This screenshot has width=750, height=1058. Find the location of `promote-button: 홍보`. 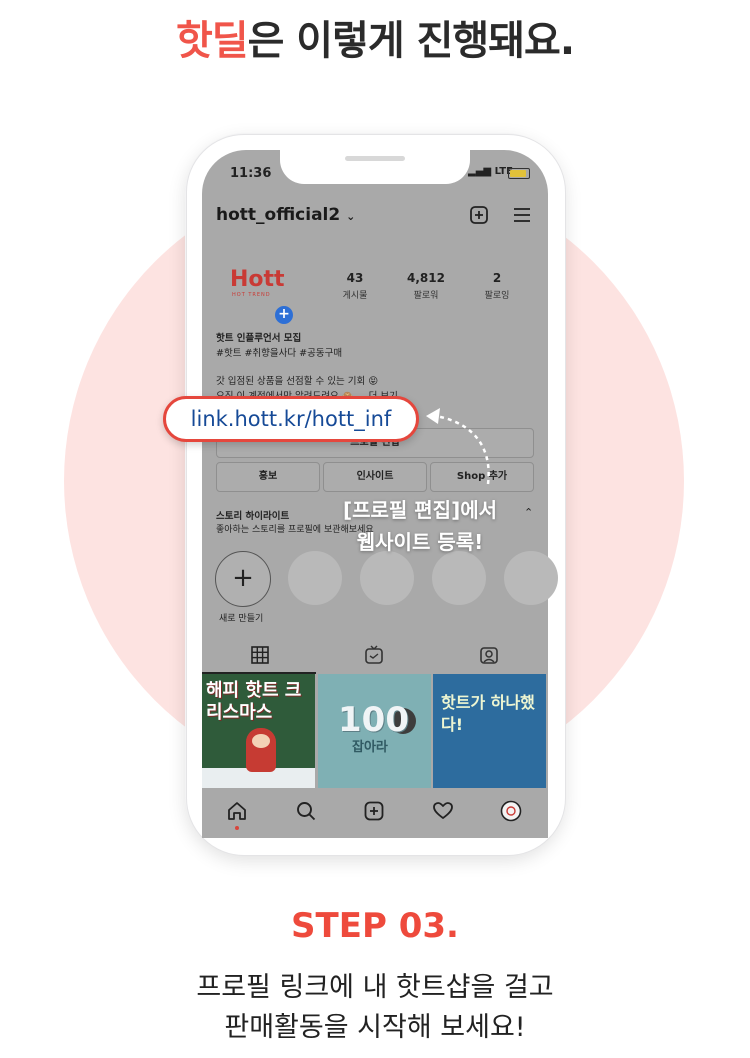

promote-button: 홍보 is located at coordinates (268, 477).